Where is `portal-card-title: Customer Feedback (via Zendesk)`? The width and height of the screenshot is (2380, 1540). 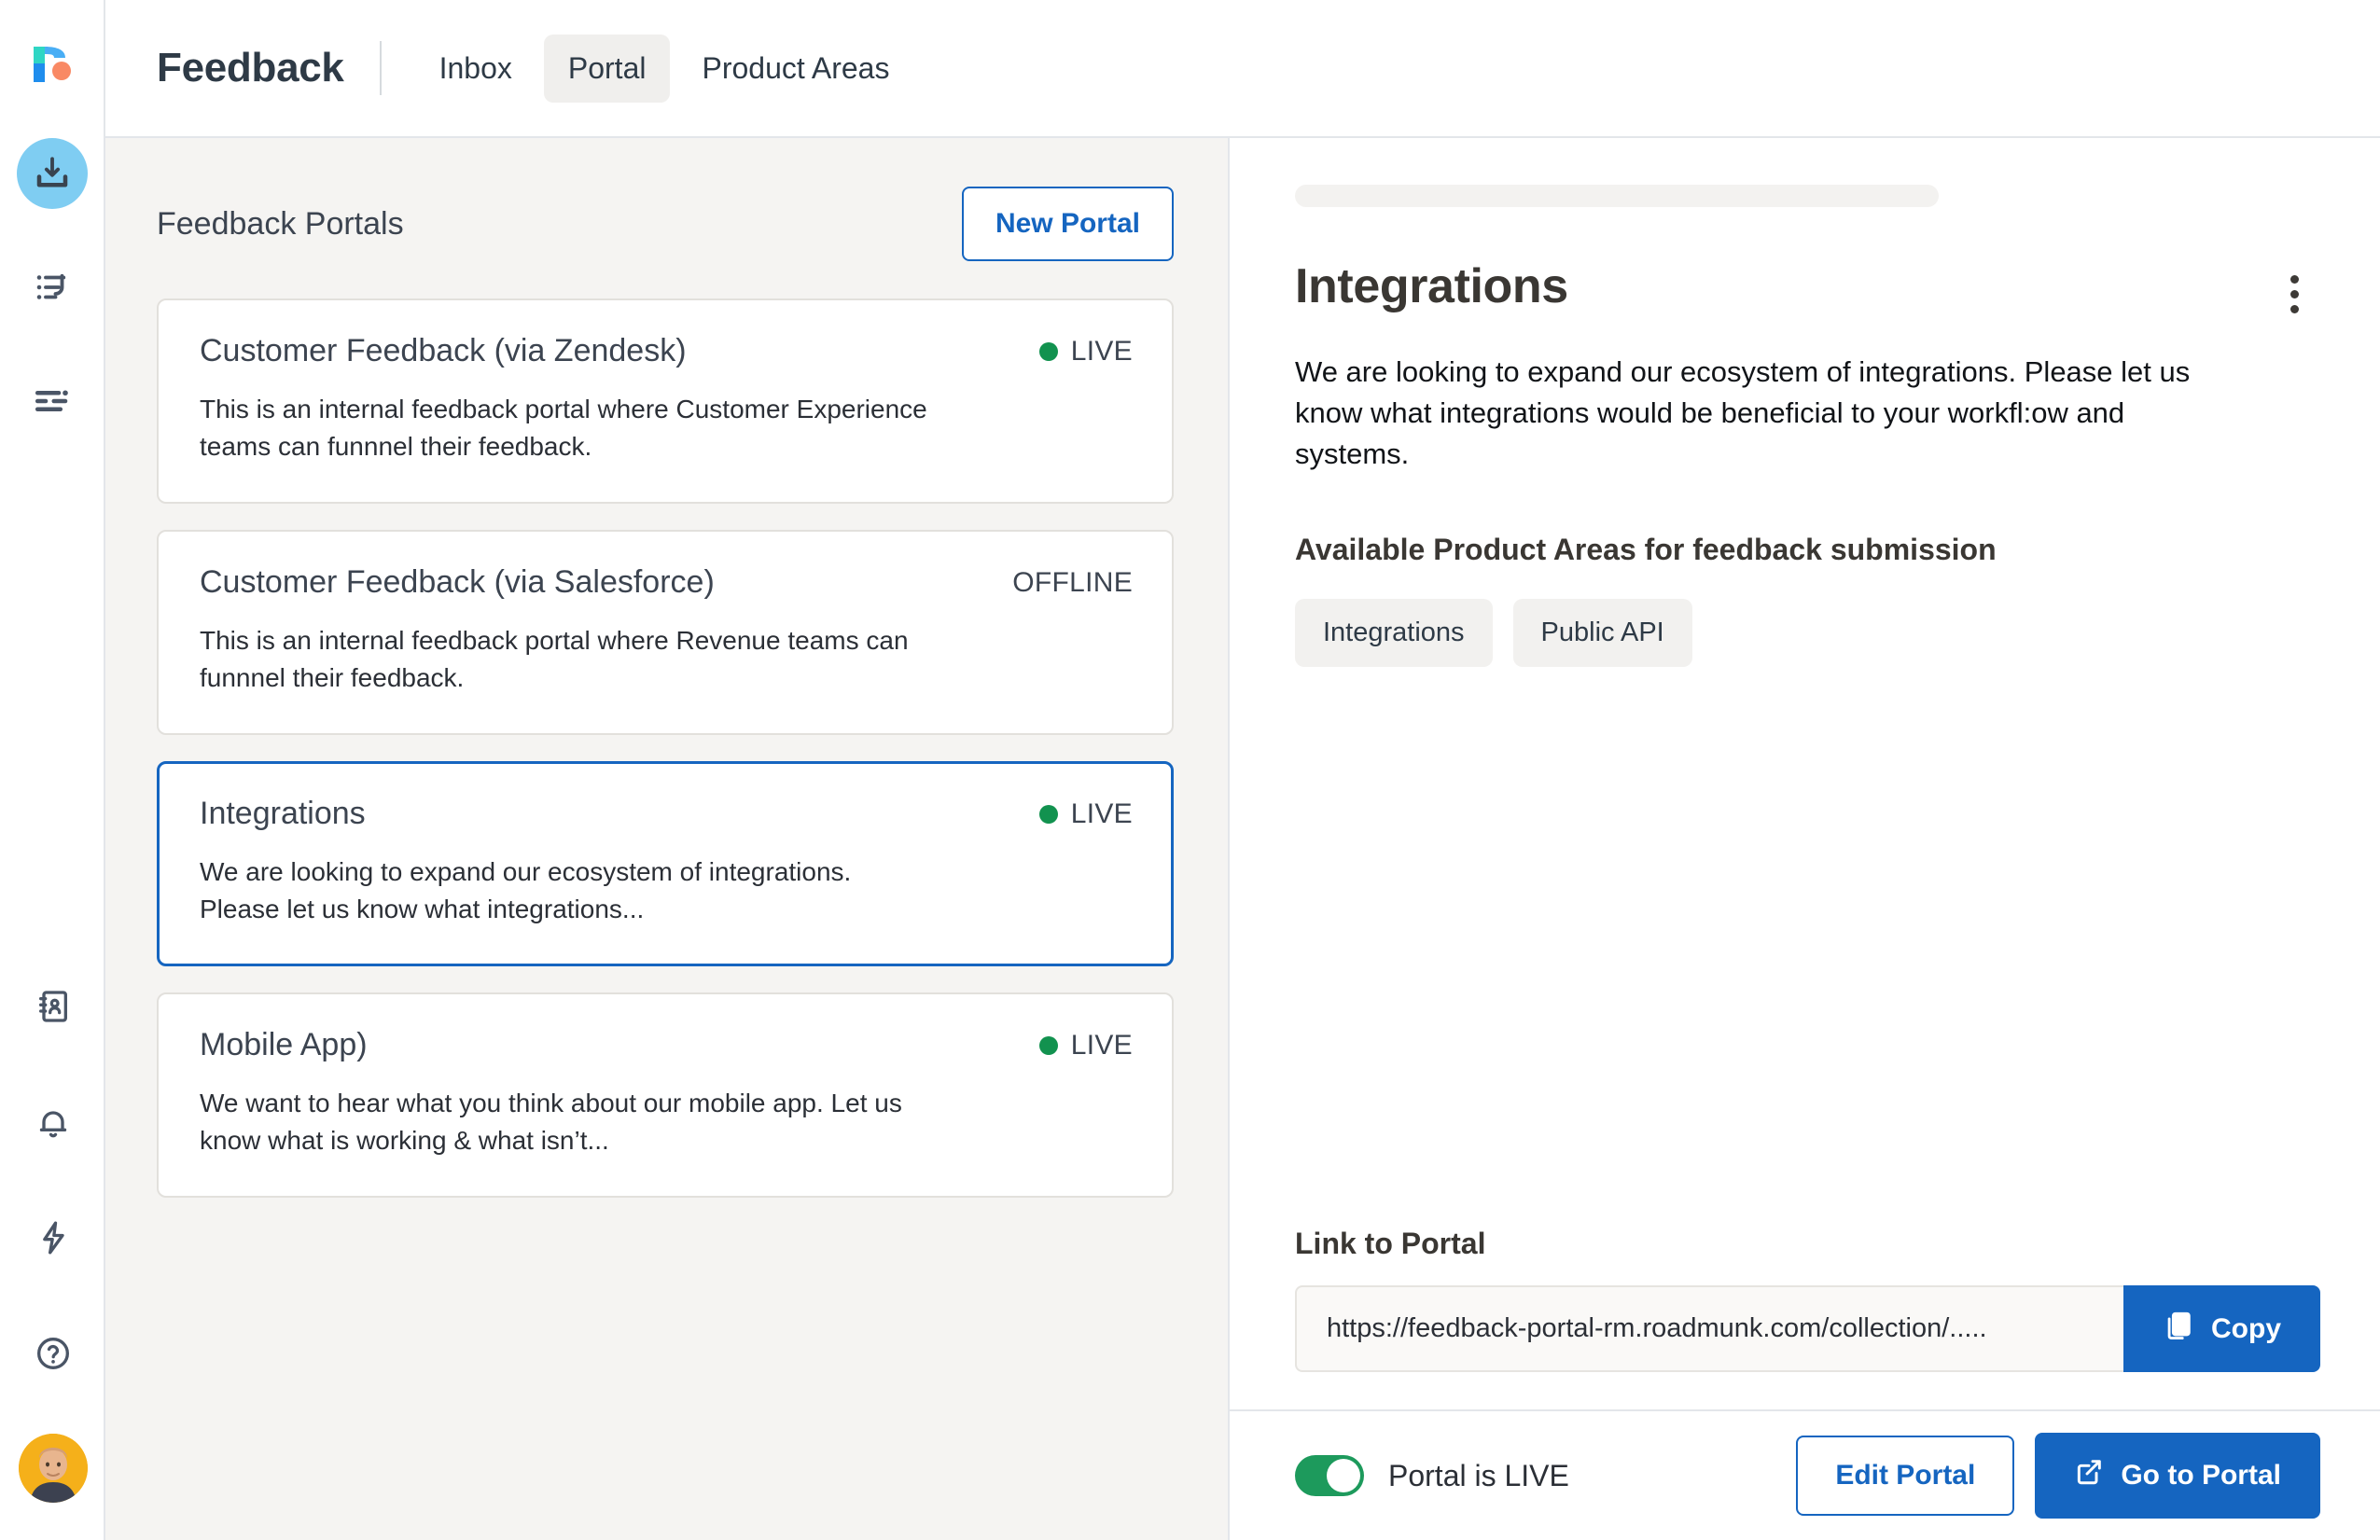 portal-card-title: Customer Feedback (via Zendesk) is located at coordinates (443, 350).